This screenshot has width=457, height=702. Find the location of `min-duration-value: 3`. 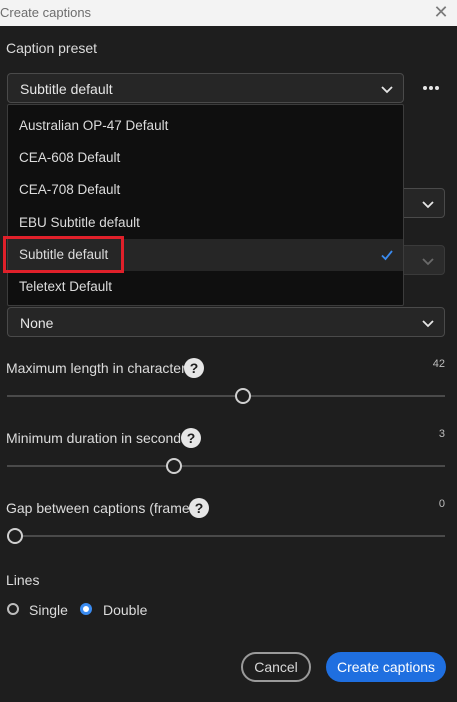

min-duration-value: 3 is located at coordinates (441, 434).